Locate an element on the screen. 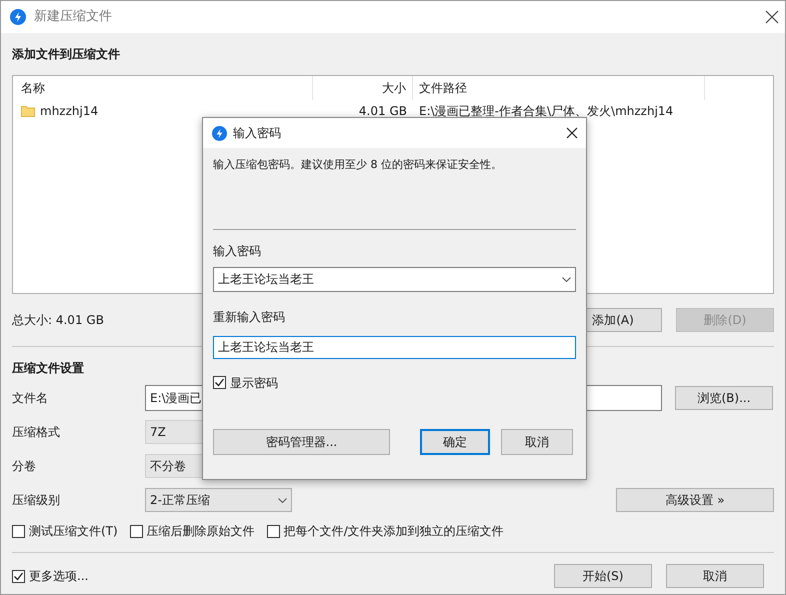 This screenshot has width=786, height=595. section-heading: 压缩文件设置 is located at coordinates (48, 368).